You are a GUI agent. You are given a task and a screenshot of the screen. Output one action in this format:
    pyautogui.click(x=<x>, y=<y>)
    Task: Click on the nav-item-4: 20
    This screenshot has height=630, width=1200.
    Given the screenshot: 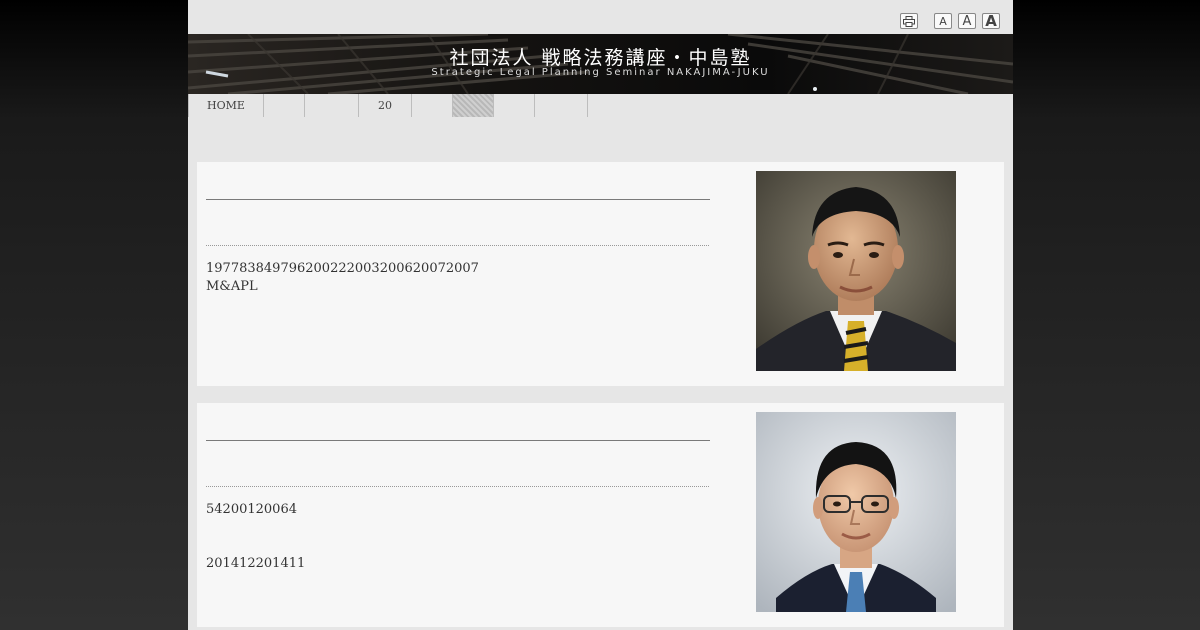 What is the action you would take?
    pyautogui.click(x=385, y=105)
    